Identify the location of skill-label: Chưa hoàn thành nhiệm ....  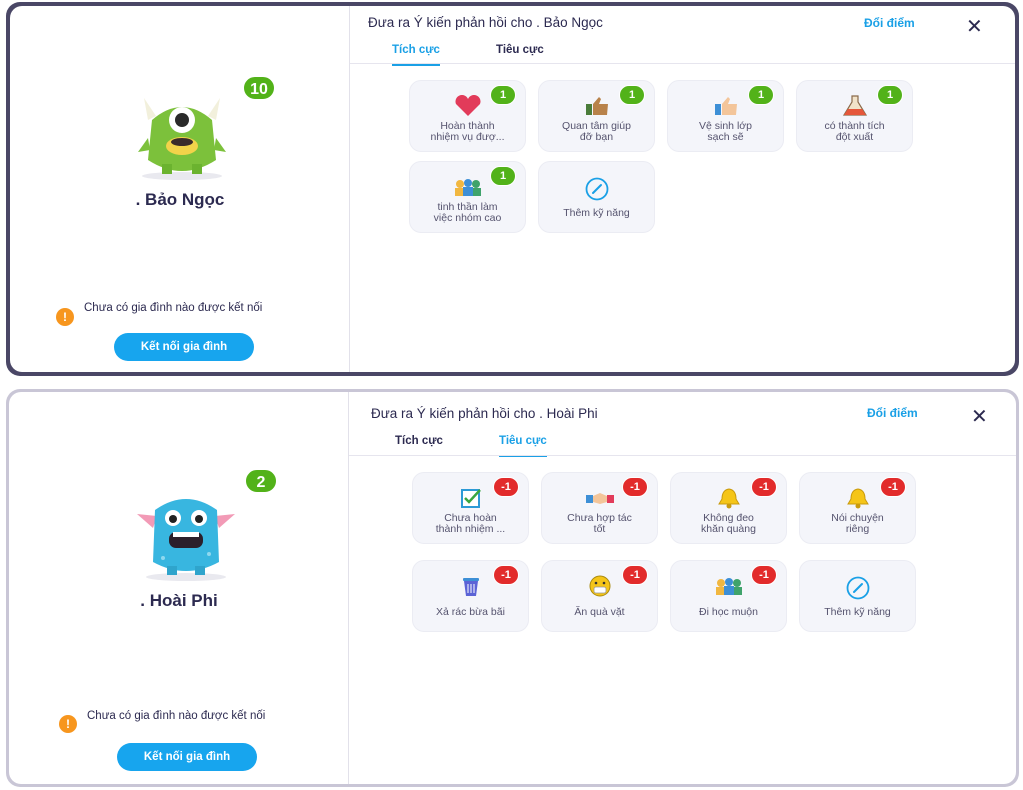
(470, 523).